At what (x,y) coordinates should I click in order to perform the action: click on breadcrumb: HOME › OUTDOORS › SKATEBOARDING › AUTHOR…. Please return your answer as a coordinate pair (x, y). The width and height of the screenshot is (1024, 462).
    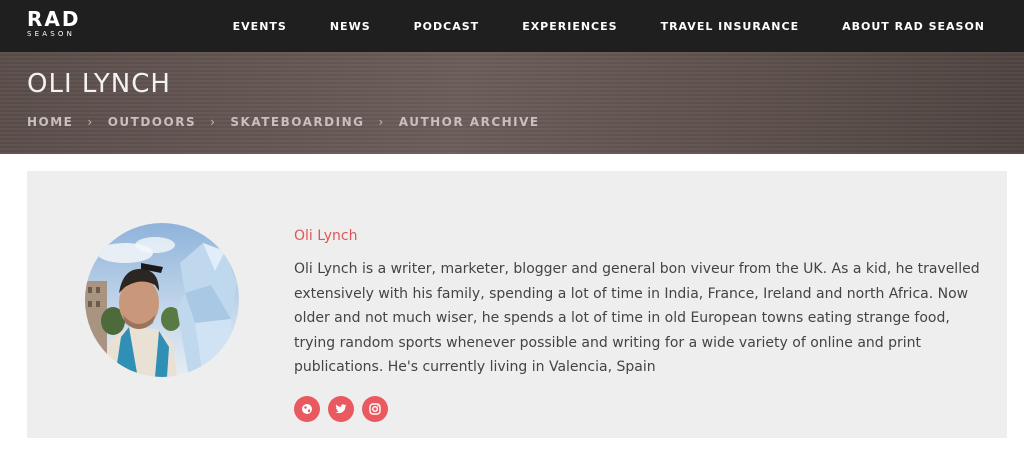
    Looking at the image, I should click on (283, 122).